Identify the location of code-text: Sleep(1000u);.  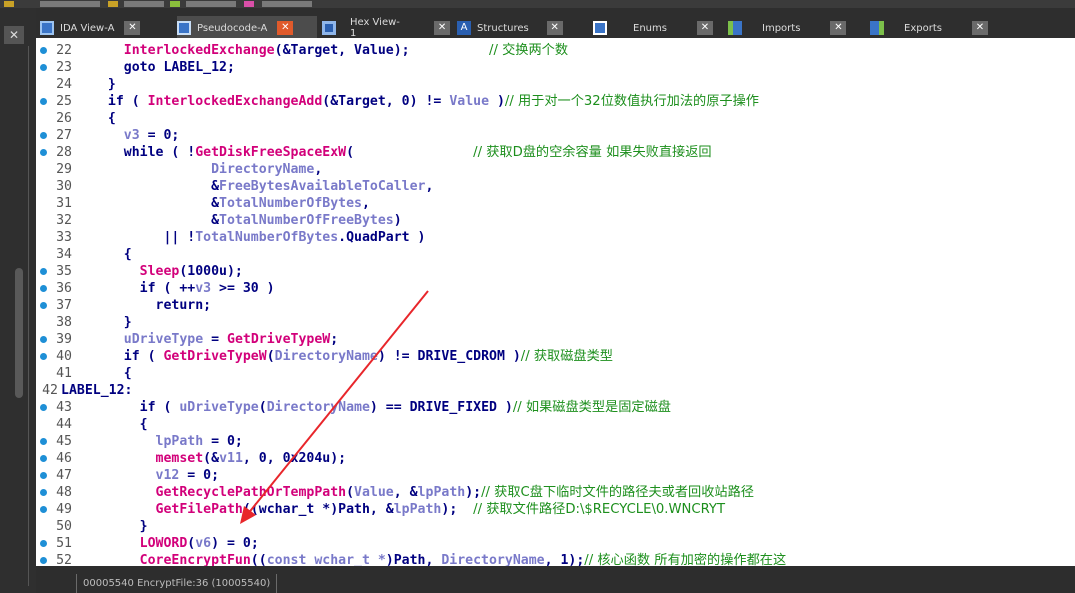
(167, 271).